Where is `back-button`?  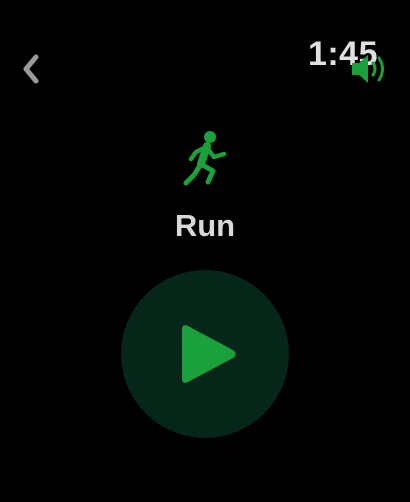 back-button is located at coordinates (31, 69).